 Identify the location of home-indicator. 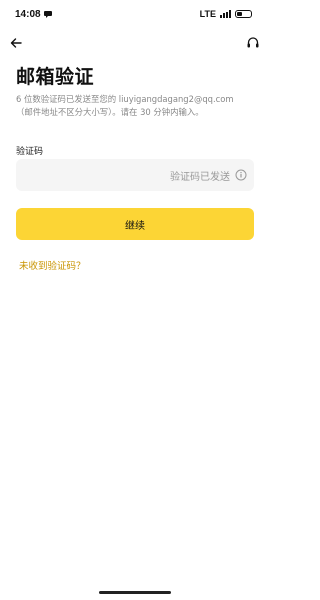
(135, 592).